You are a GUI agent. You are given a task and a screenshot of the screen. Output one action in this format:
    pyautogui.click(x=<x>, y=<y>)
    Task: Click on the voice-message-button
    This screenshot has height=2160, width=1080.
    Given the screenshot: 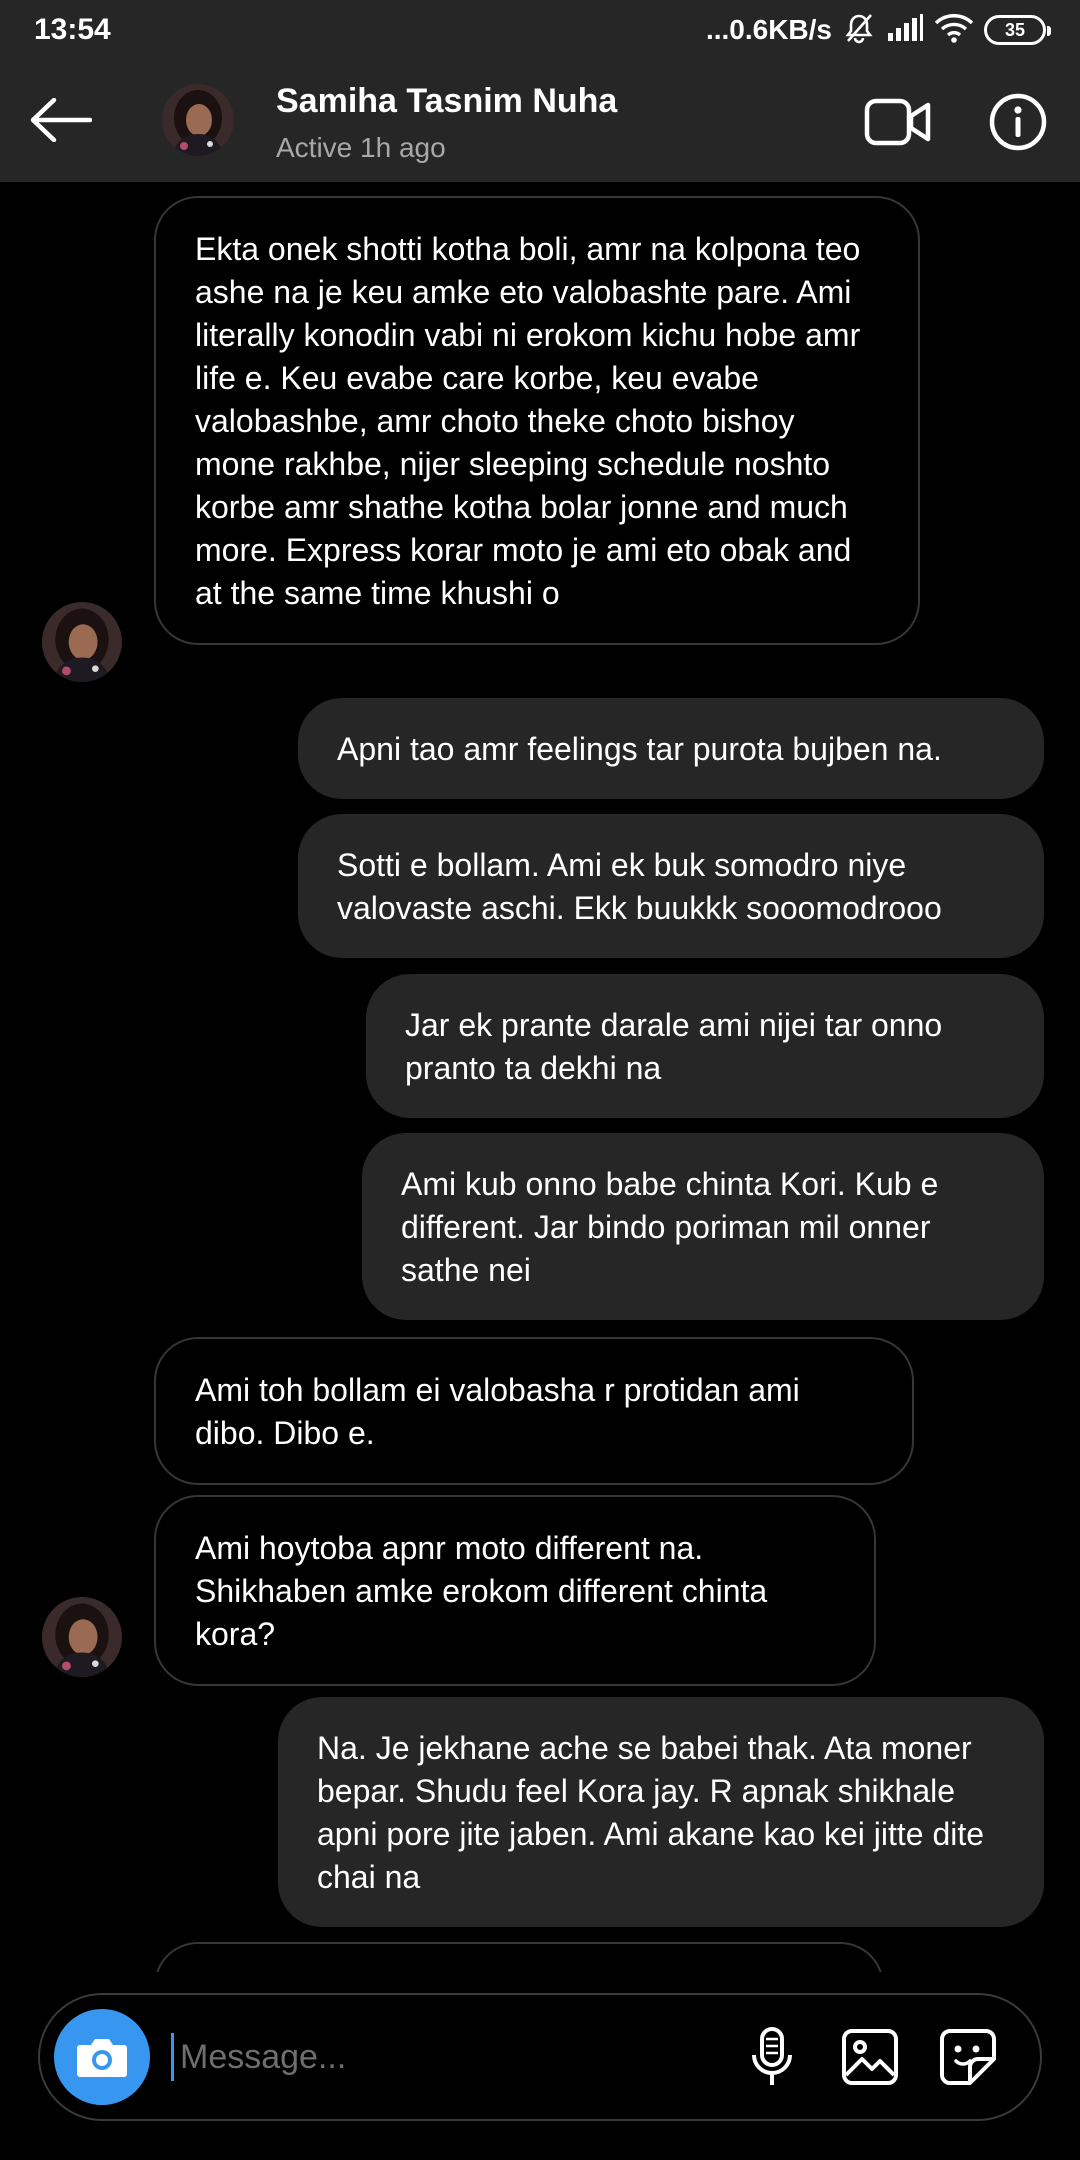 What is the action you would take?
    pyautogui.click(x=772, y=2057)
    